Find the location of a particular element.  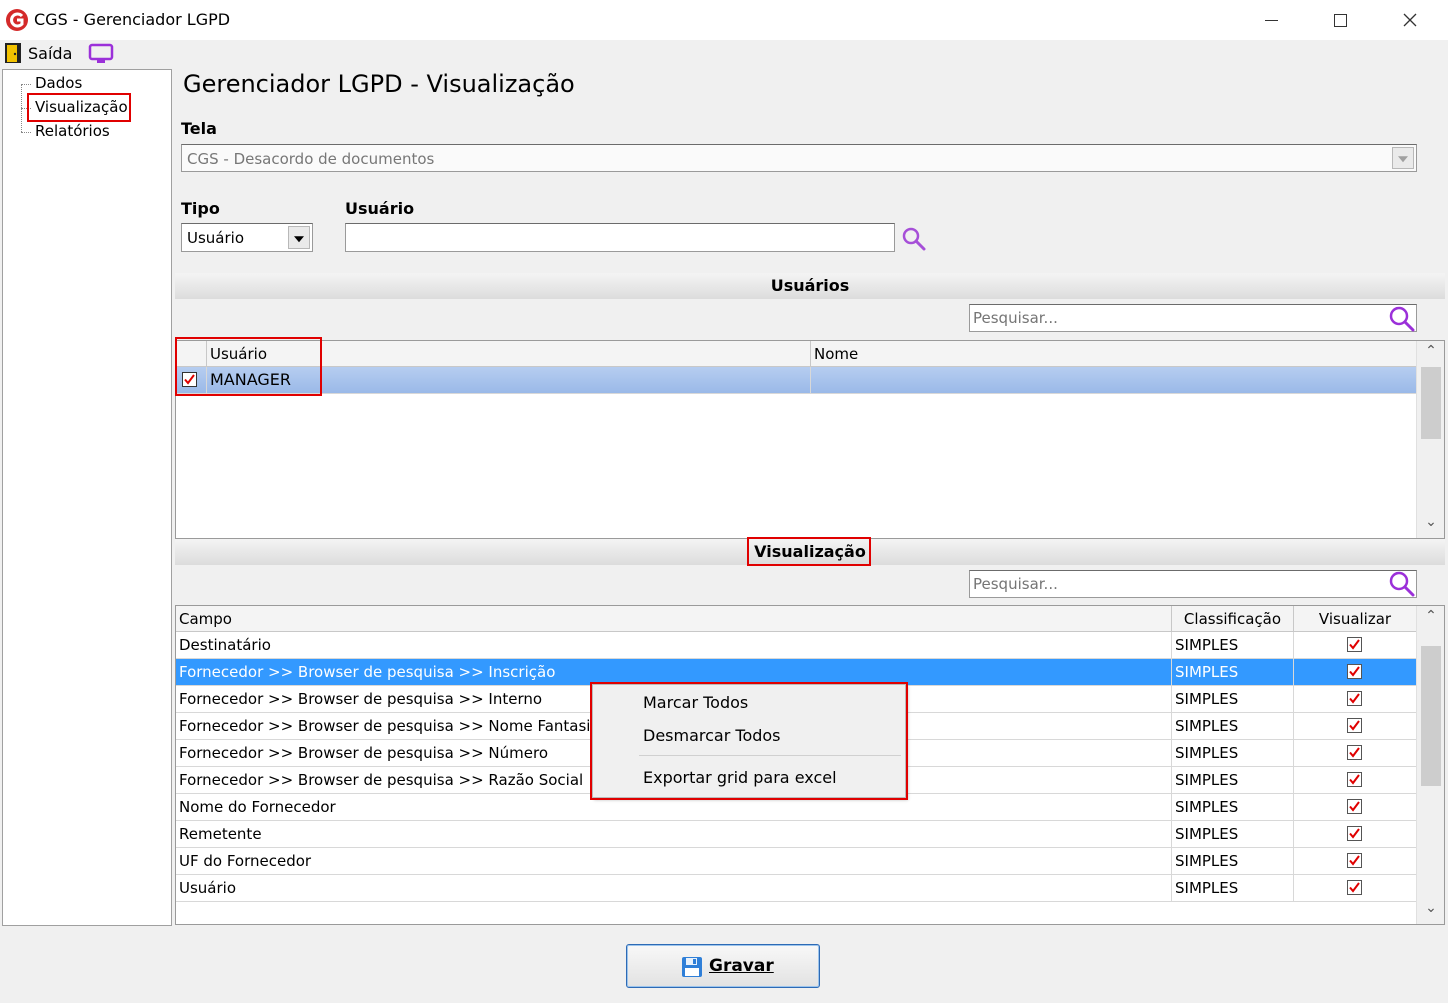

floppy-disk-icon is located at coordinates (692, 967).